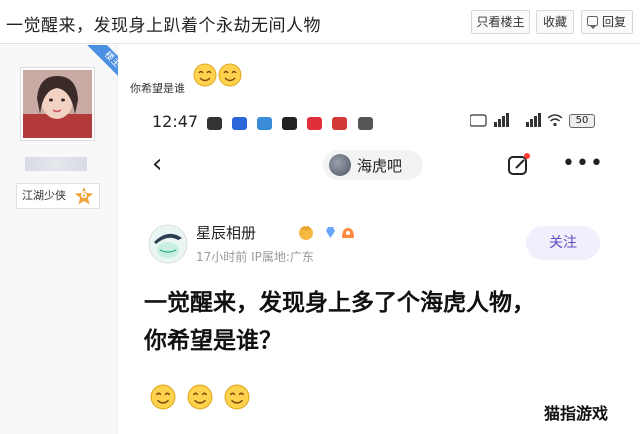 Image resolution: width=640 pixels, height=434 pixels. Describe the element at coordinates (592, 22) in the screenshot. I see `reply-icon` at that location.